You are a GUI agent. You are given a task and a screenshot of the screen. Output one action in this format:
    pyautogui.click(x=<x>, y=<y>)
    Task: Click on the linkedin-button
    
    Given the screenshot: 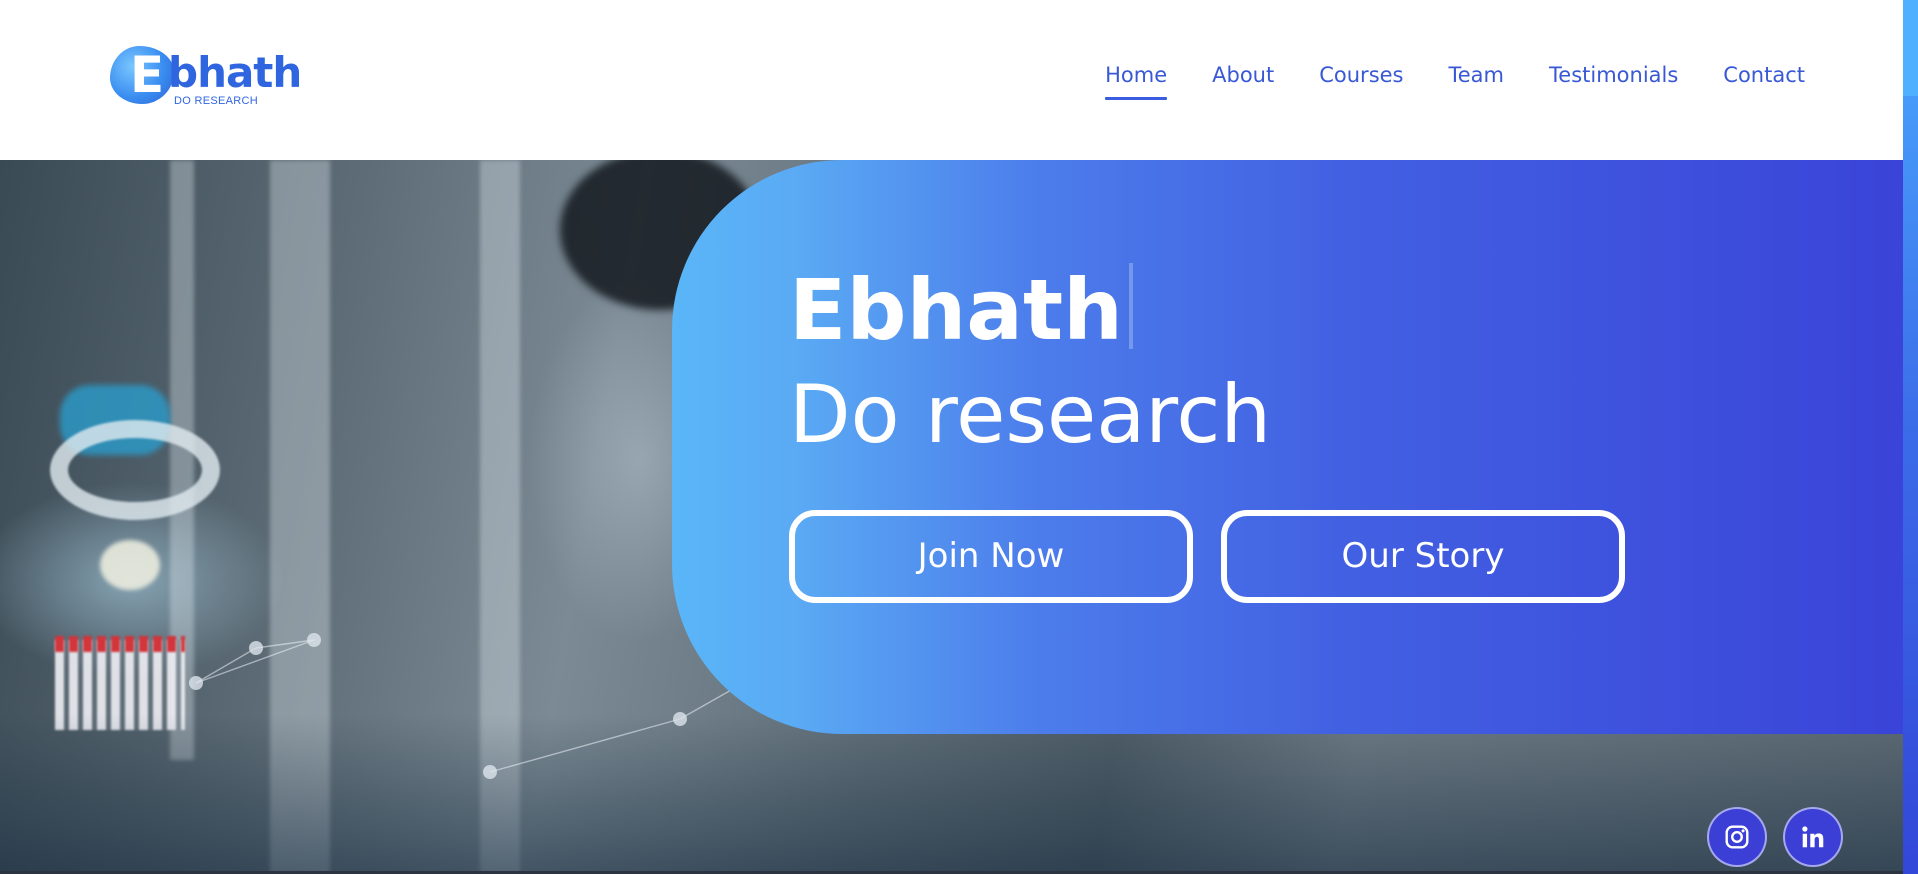 What is the action you would take?
    pyautogui.click(x=1813, y=837)
    